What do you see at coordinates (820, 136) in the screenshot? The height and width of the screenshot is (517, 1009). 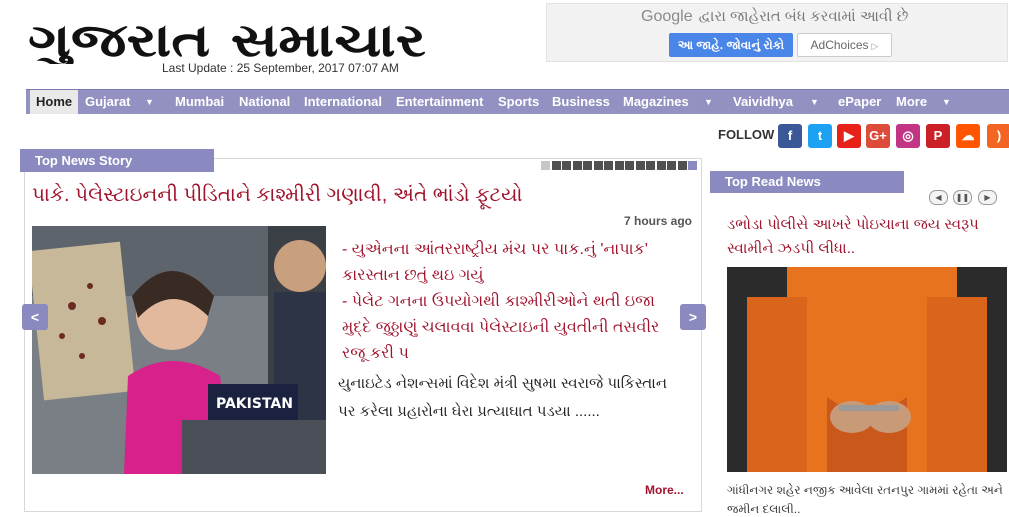 I see `twitter-icon: t` at bounding box center [820, 136].